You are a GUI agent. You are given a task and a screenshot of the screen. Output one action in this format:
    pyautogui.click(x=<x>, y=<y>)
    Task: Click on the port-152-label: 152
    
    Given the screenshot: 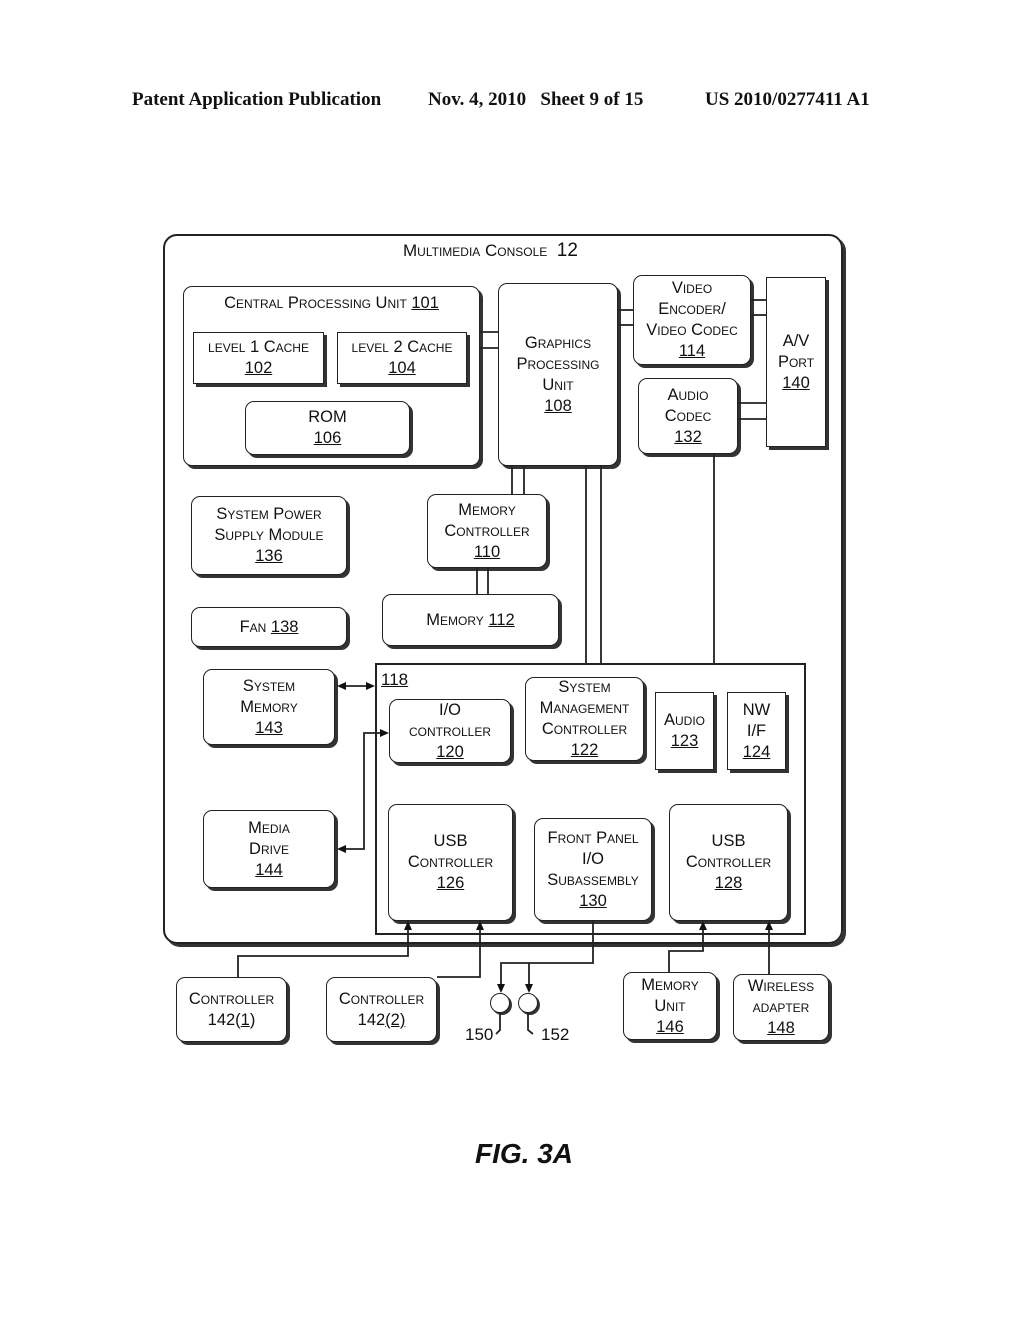 What is the action you would take?
    pyautogui.click(x=555, y=1034)
    